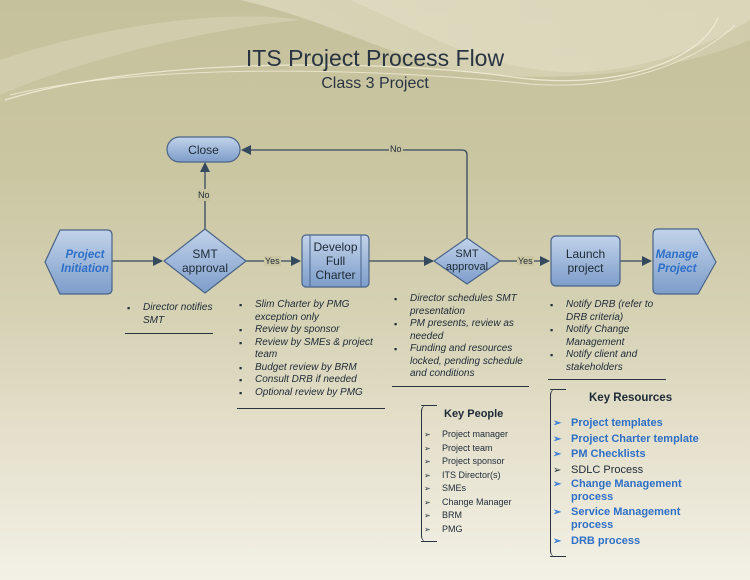 This screenshot has width=750, height=580. I want to click on key-people-title: Key People, so click(474, 414).